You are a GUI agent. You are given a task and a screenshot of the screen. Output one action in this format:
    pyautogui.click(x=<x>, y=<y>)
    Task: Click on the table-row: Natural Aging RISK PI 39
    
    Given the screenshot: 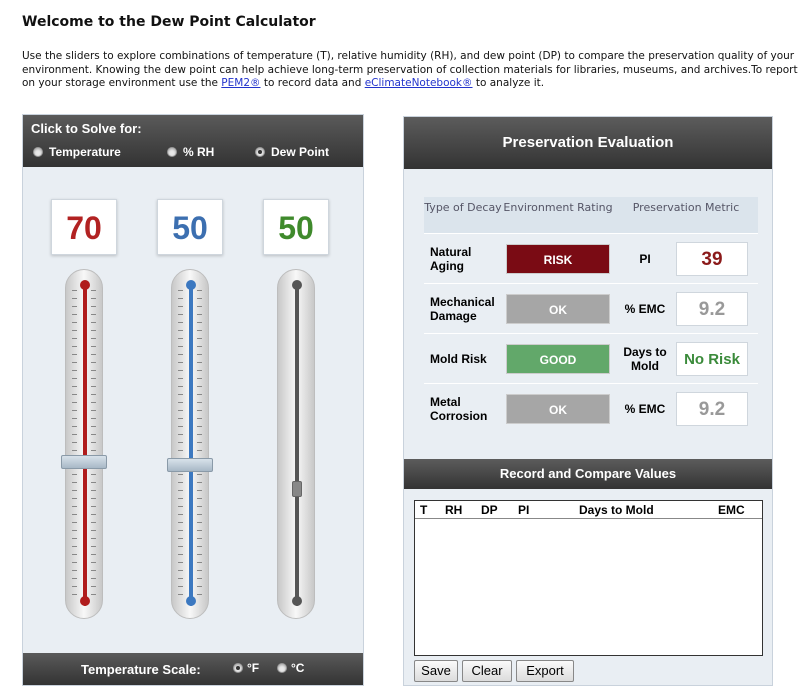 What is the action you would take?
    pyautogui.click(x=591, y=258)
    